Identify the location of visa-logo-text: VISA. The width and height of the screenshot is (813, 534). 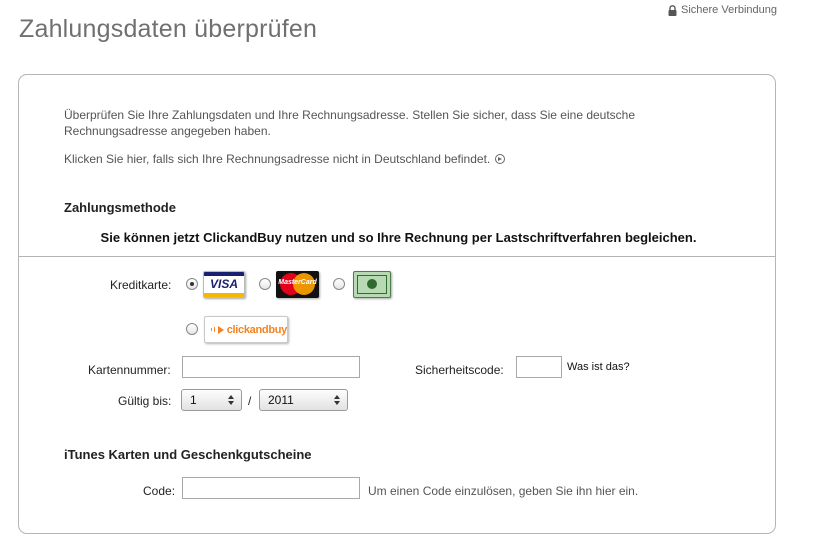
(223, 284).